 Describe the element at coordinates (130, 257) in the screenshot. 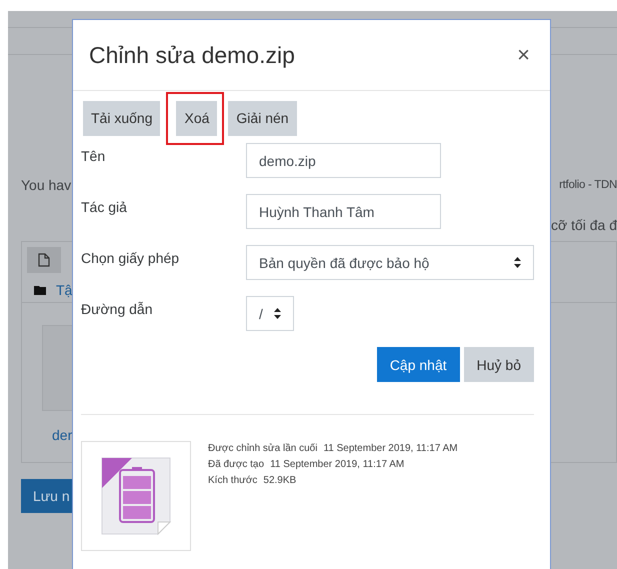

I see `field-label: Chọn giấy phép` at that location.